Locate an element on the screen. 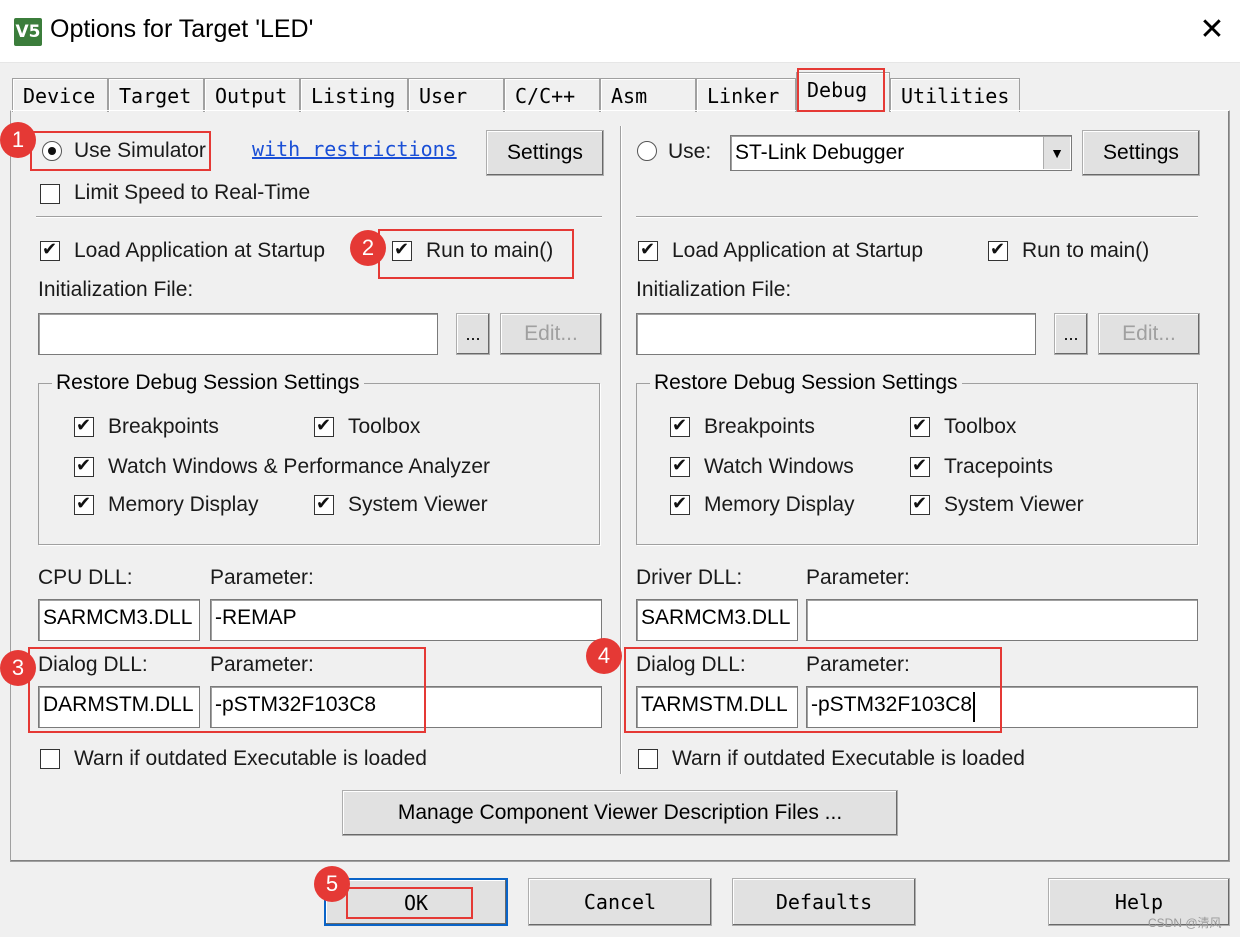 The width and height of the screenshot is (1240, 937). right-toolbox-checkbox is located at coordinates (920, 426).